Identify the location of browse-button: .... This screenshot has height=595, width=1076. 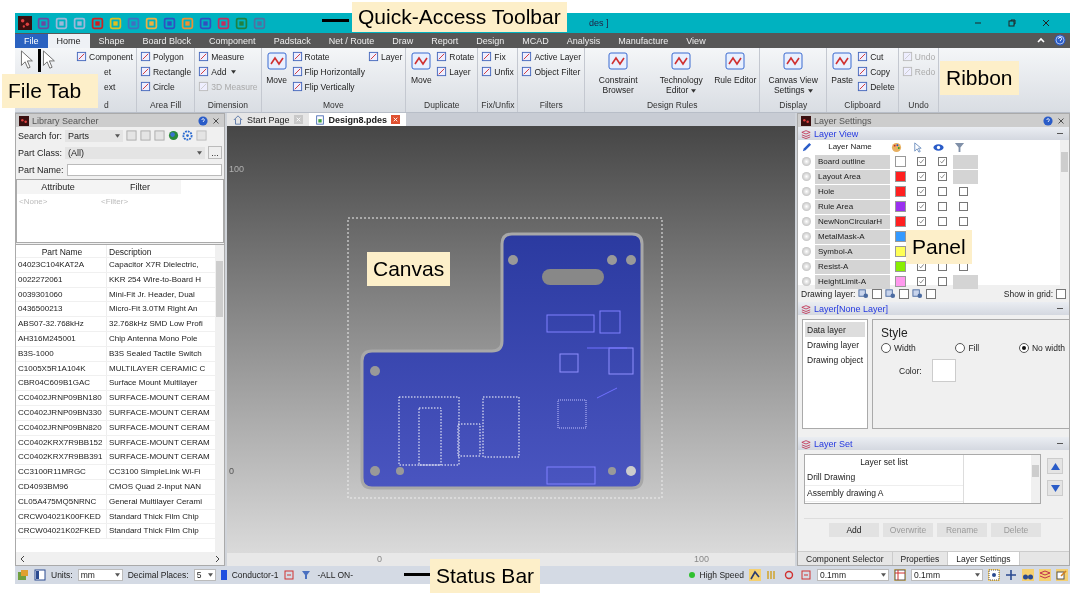
(215, 152).